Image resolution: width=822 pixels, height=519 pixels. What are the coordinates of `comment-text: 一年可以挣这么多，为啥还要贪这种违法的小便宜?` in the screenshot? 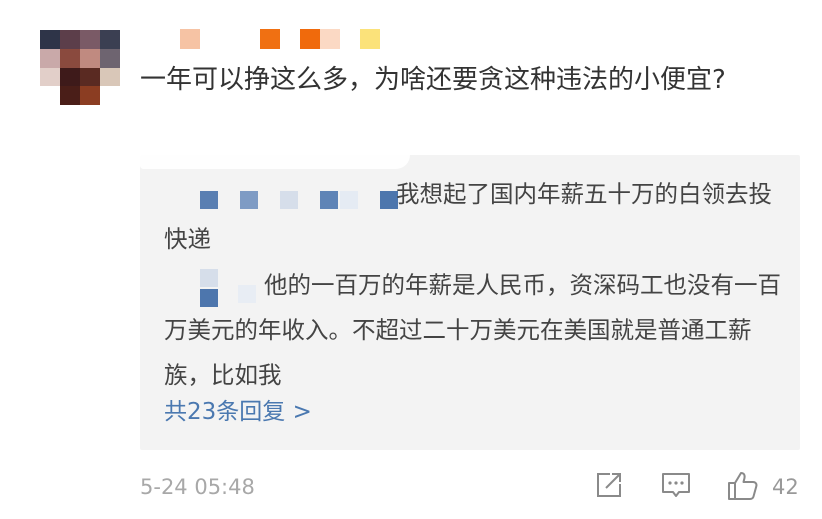 It's located at (433, 80).